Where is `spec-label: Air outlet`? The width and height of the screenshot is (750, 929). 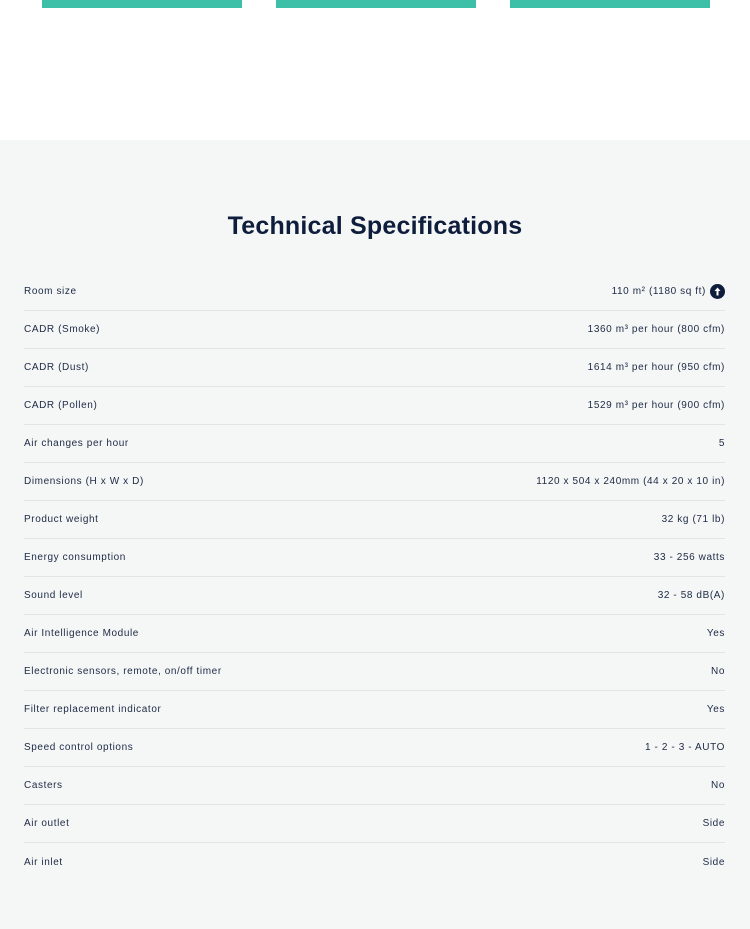 spec-label: Air outlet is located at coordinates (47, 823).